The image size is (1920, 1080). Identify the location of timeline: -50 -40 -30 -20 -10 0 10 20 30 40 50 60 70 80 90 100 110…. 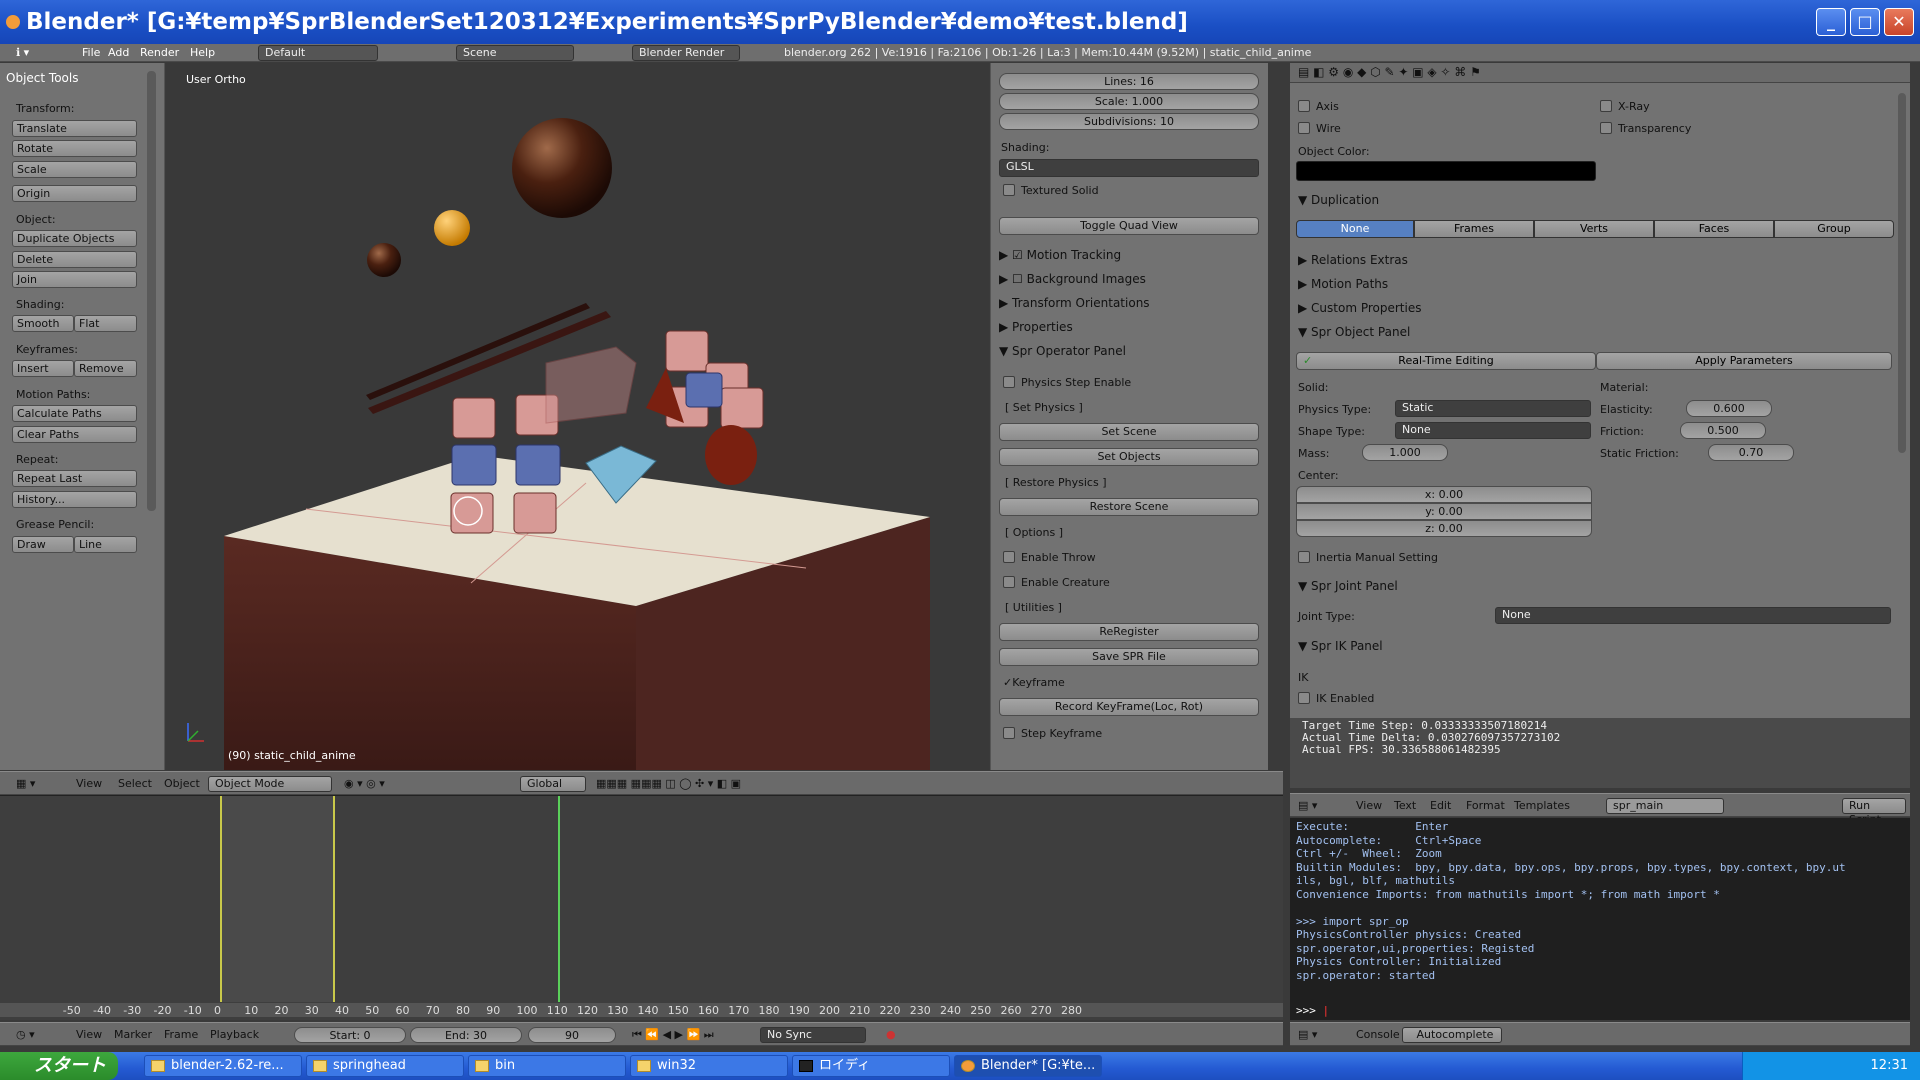
(641, 907).